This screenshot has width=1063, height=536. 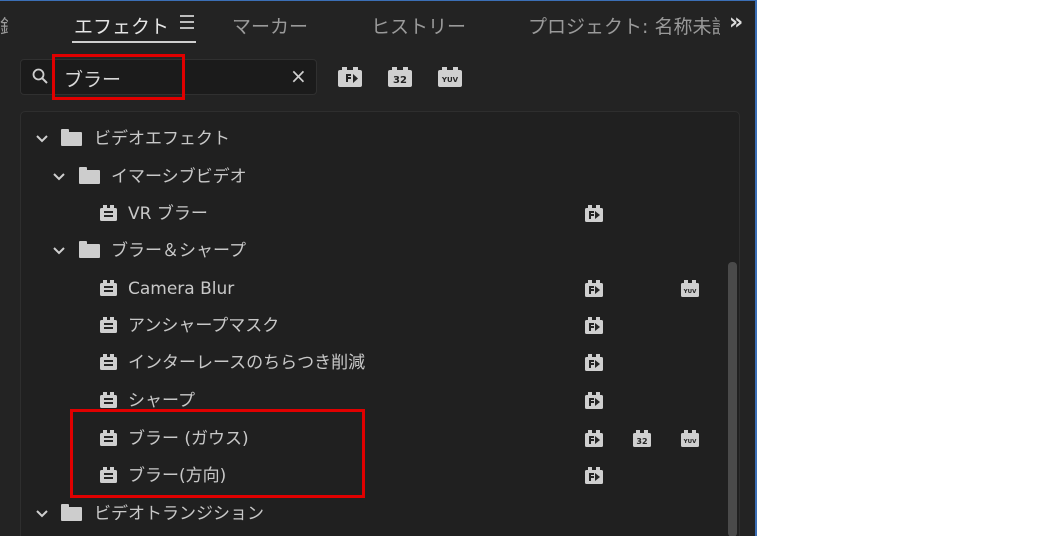 What do you see at coordinates (270, 25) in the screenshot?
I see `tab-markers: マーカー` at bounding box center [270, 25].